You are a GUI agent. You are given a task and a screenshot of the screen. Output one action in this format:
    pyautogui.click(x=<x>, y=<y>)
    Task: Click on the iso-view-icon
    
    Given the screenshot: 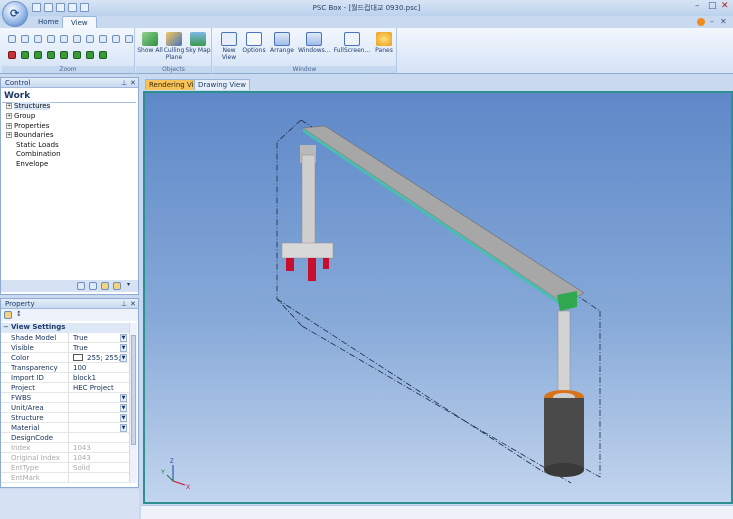 What is the action you would take?
    pyautogui.click(x=90, y=55)
    